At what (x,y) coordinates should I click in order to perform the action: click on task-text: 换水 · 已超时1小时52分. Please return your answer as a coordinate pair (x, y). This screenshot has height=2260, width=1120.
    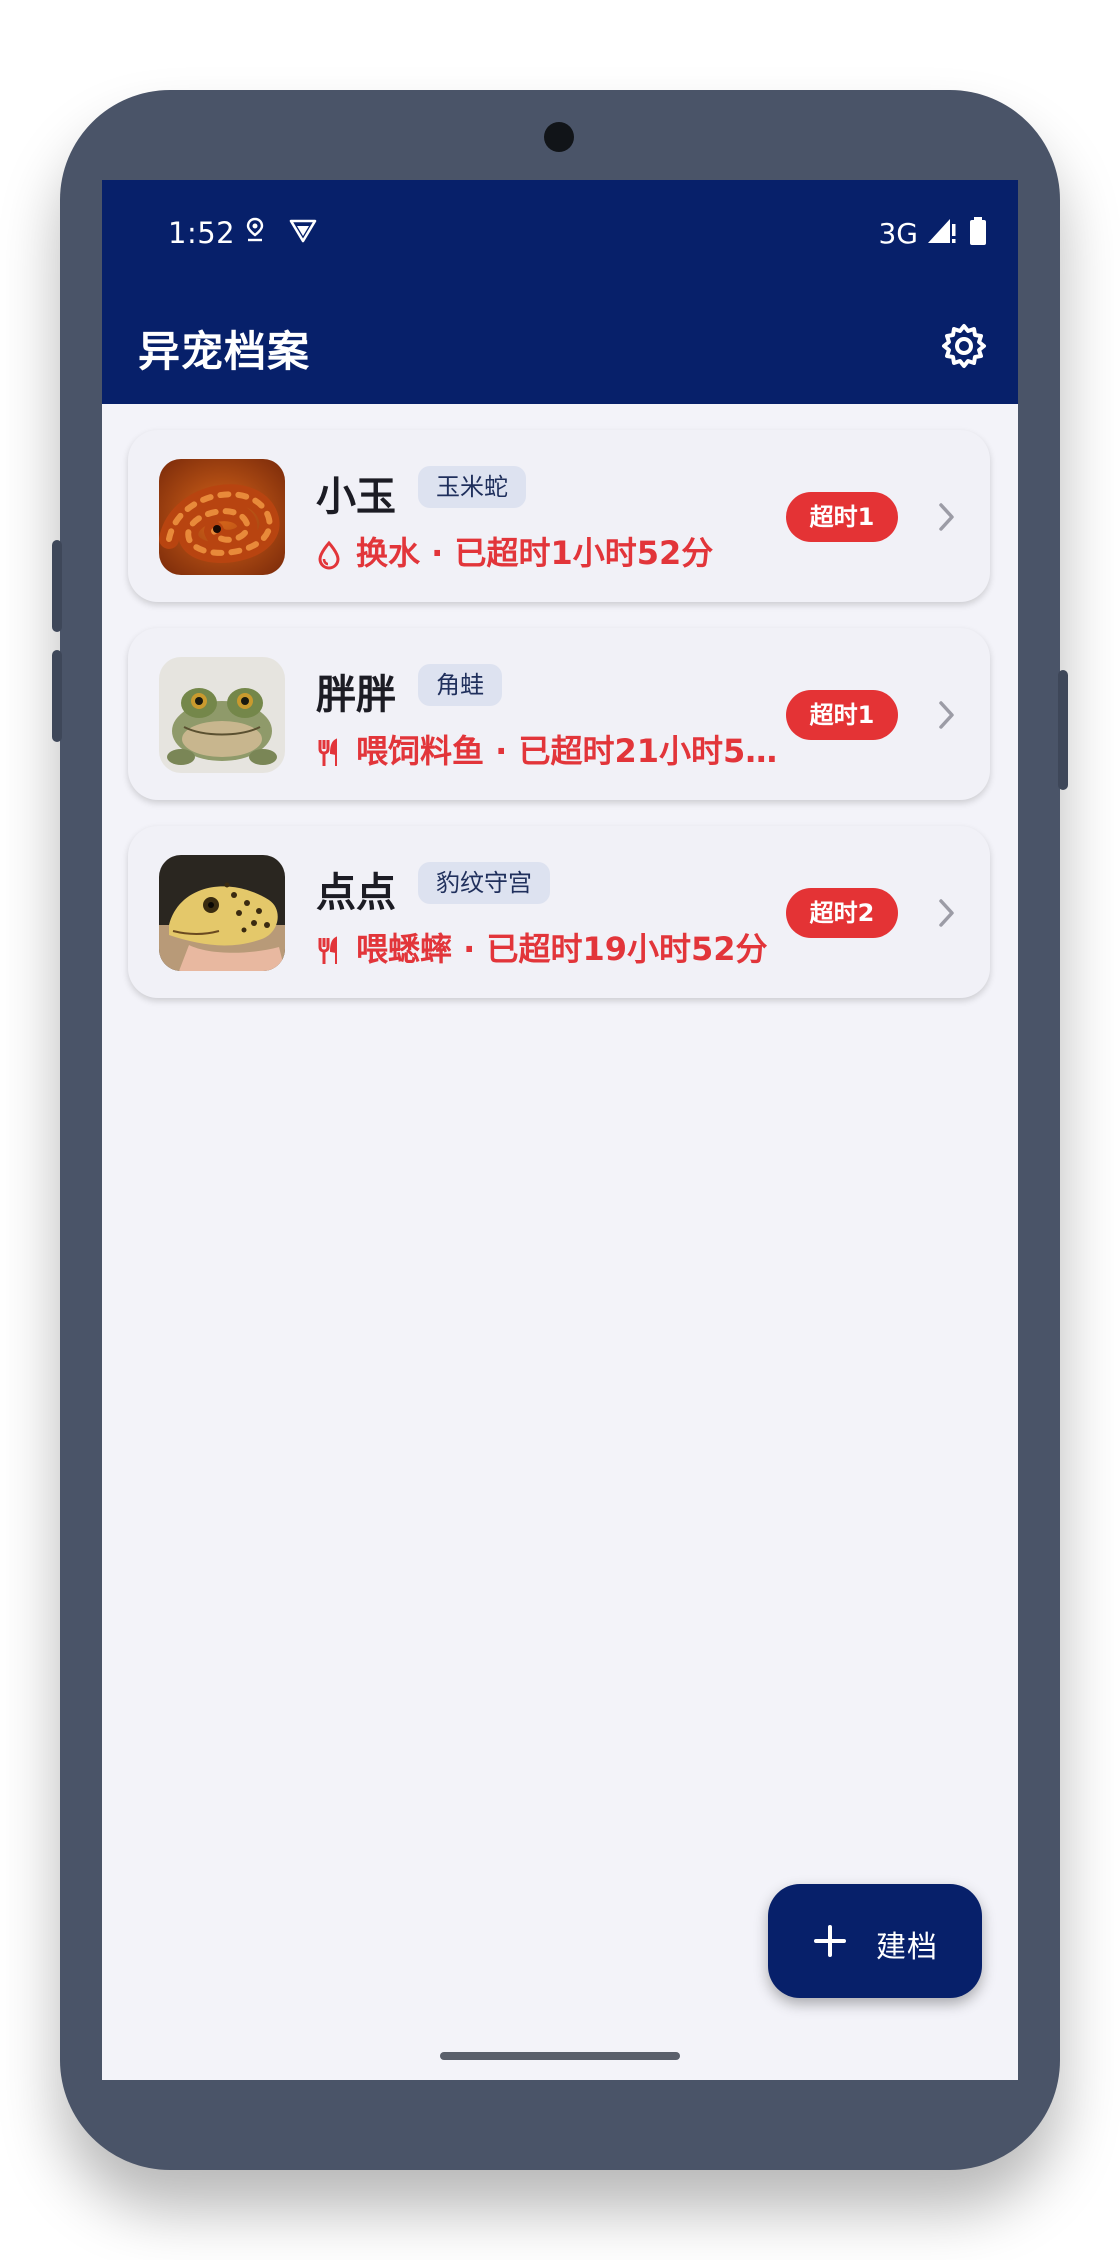
    Looking at the image, I should click on (535, 553).